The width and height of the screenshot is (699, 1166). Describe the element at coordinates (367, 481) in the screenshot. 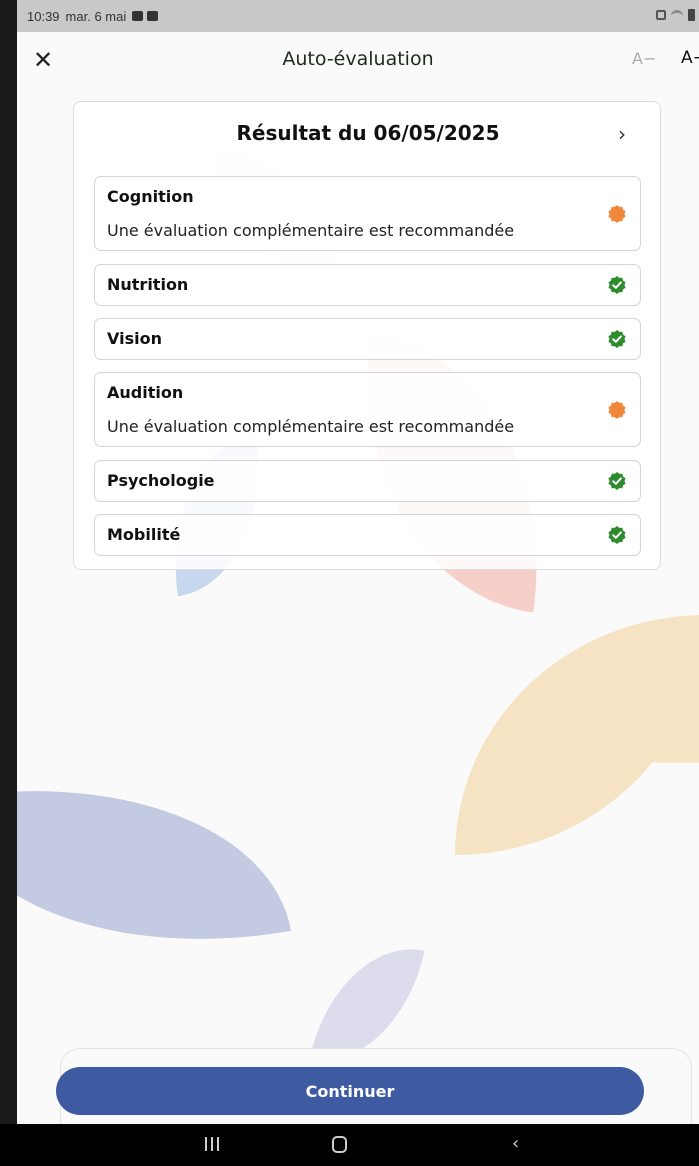

I see `result-row-psychologie: Psychologie` at that location.